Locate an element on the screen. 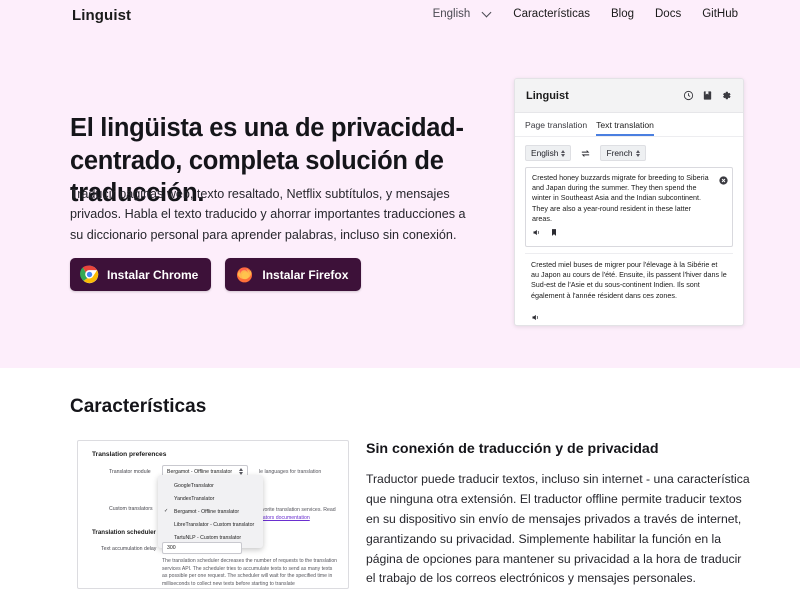 This screenshot has height=589, width=800. tab-text-translation: Text translation is located at coordinates (625, 128).